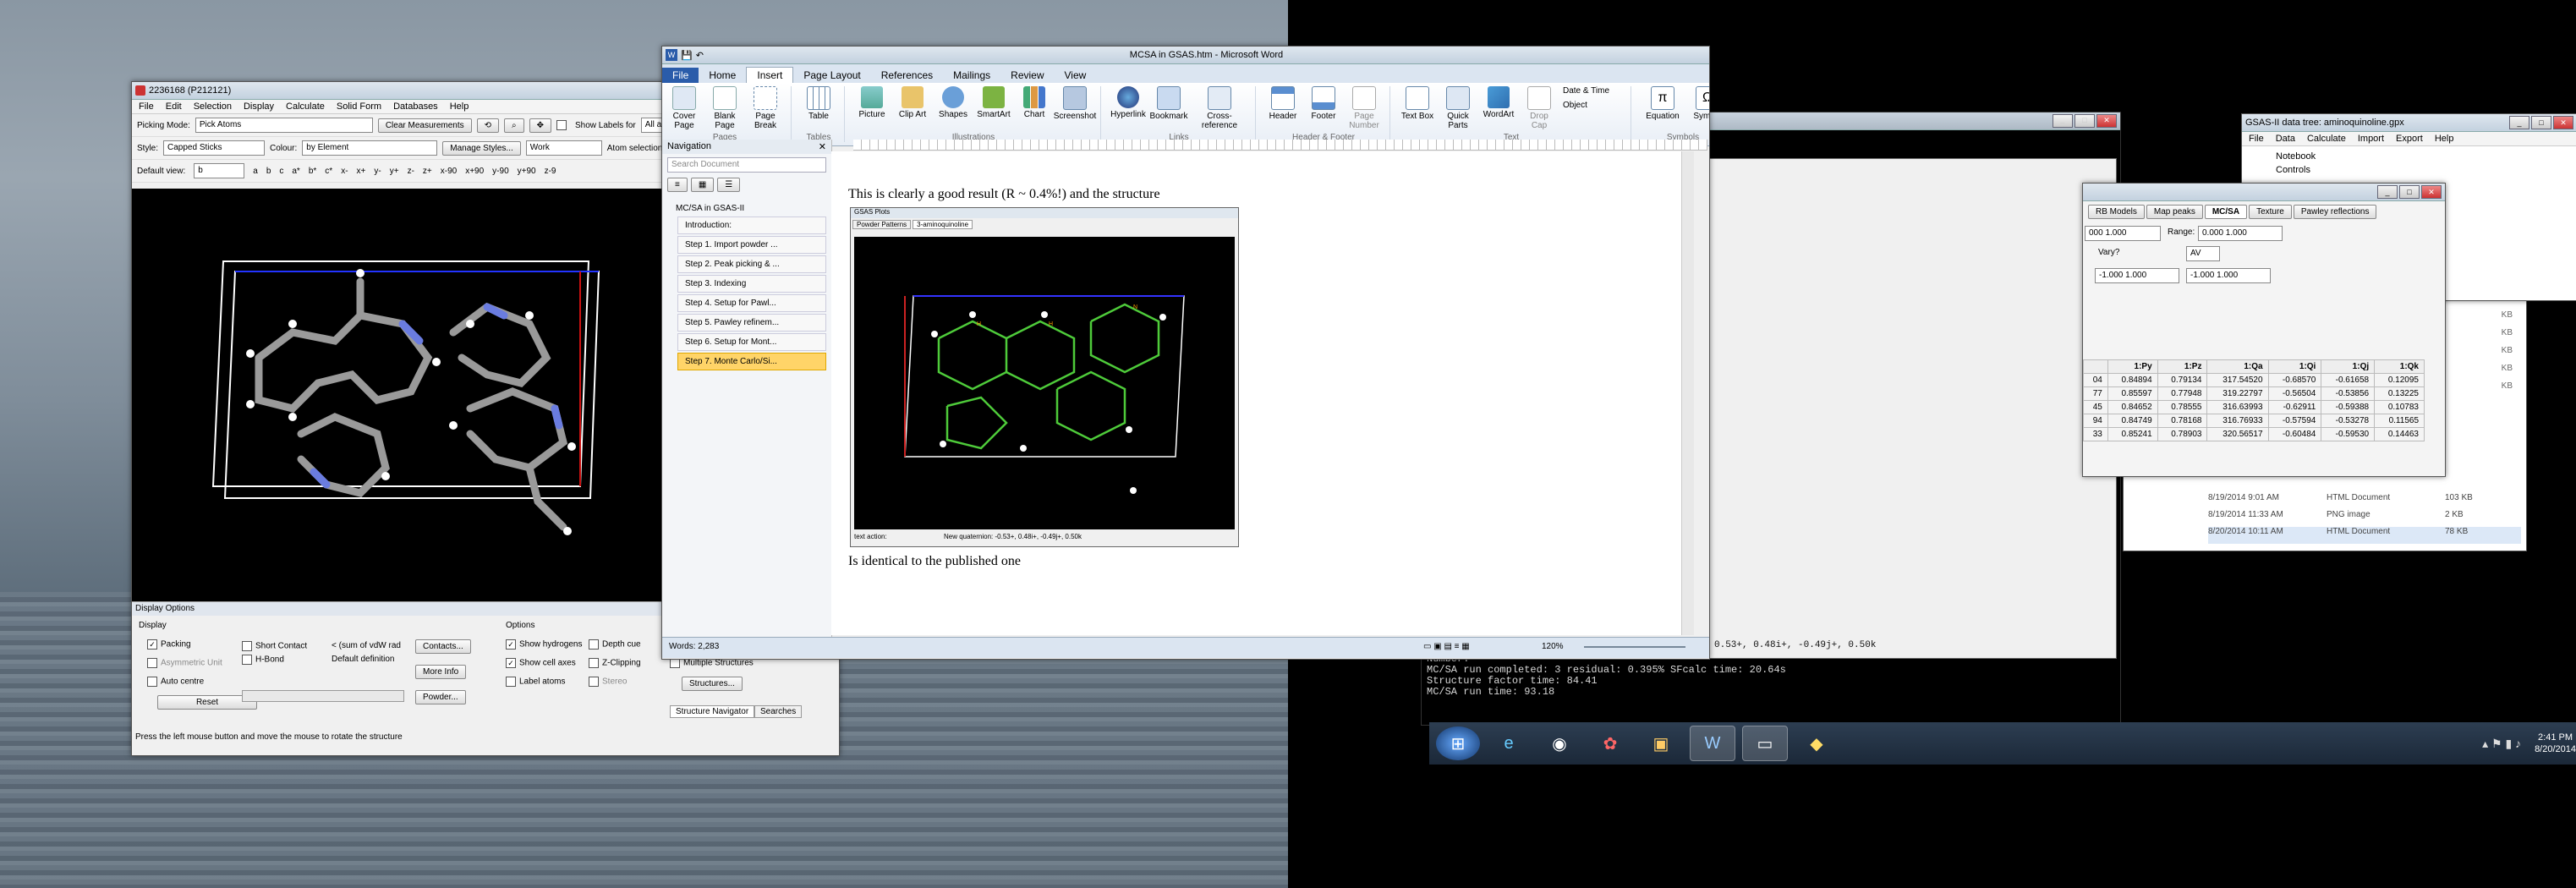 This screenshot has width=2576, height=888. Describe the element at coordinates (746, 165) in the screenshot. I see `nav-search-input: Search Document` at that location.